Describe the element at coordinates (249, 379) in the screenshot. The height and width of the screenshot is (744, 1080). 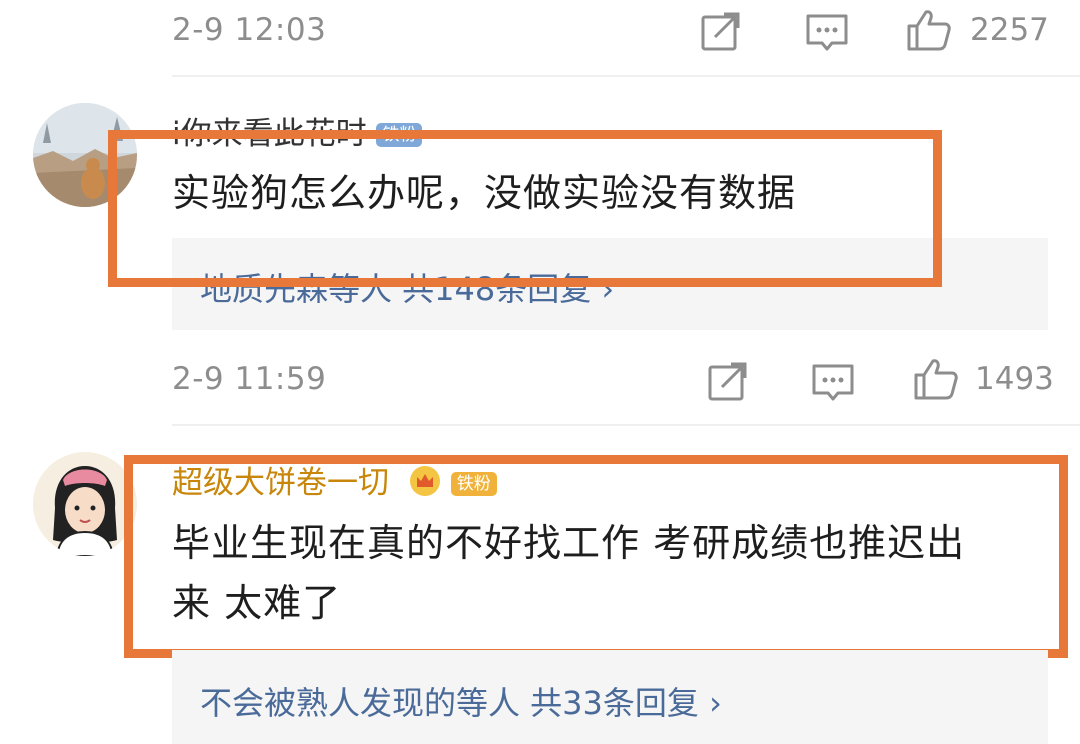
I see `comment-date: 2-9 11:59` at that location.